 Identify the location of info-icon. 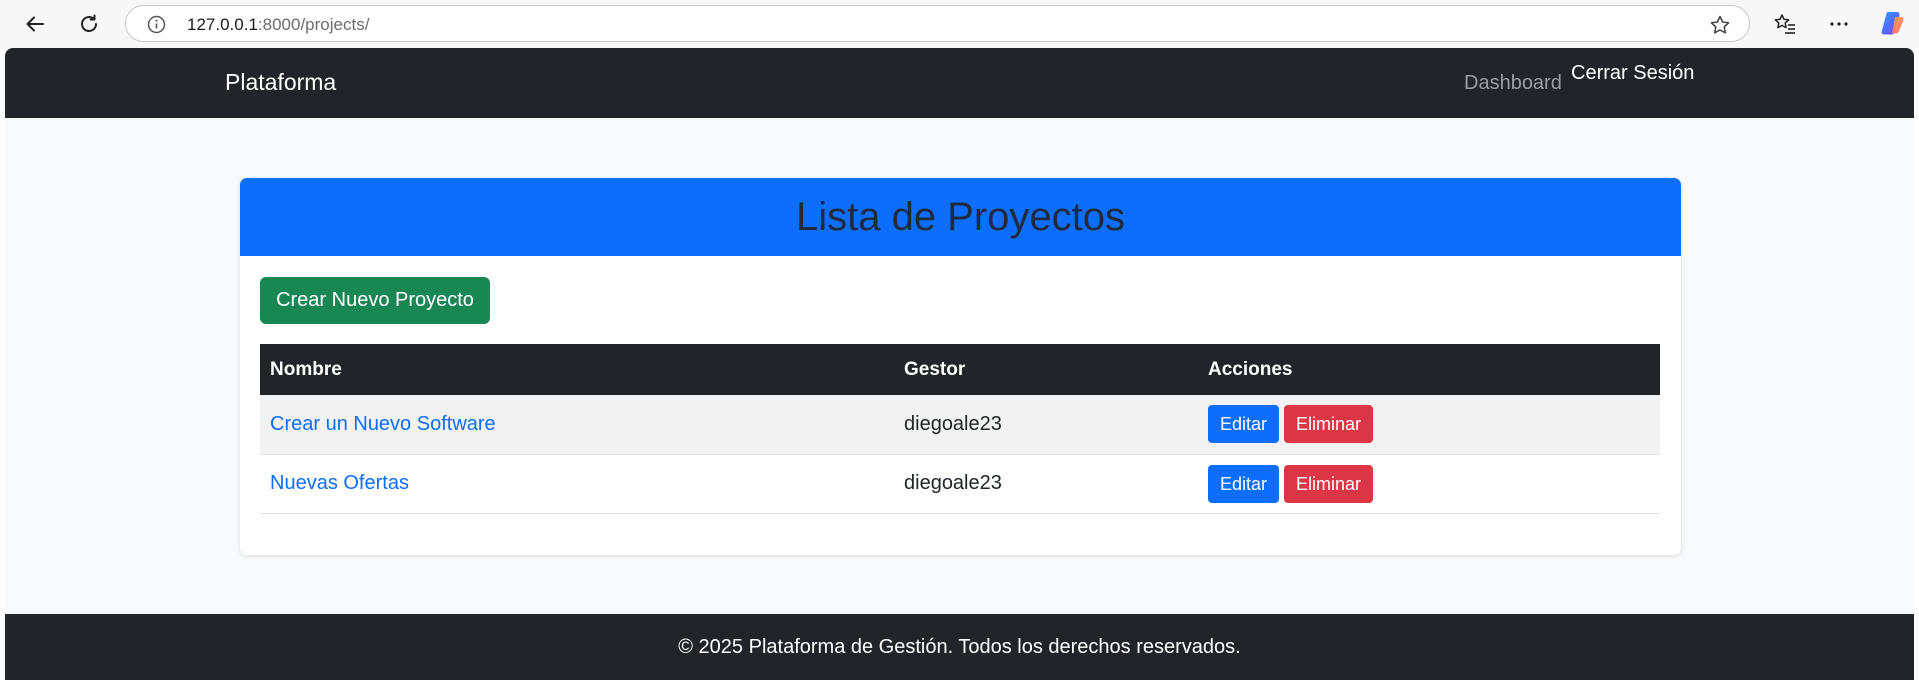
(156, 24).